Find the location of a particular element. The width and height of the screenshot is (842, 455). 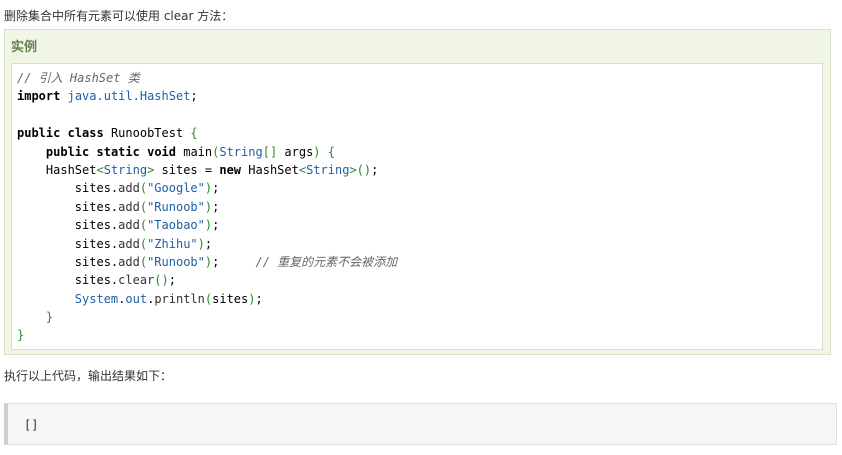

code-token: out is located at coordinates (136, 298).